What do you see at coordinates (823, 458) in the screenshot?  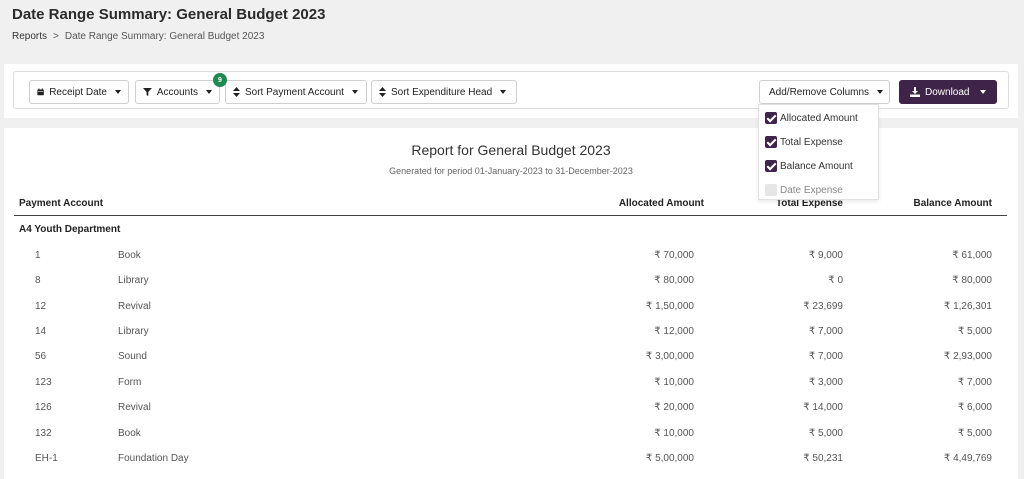 I see `cell-total-expense: ₹ 50,231` at bounding box center [823, 458].